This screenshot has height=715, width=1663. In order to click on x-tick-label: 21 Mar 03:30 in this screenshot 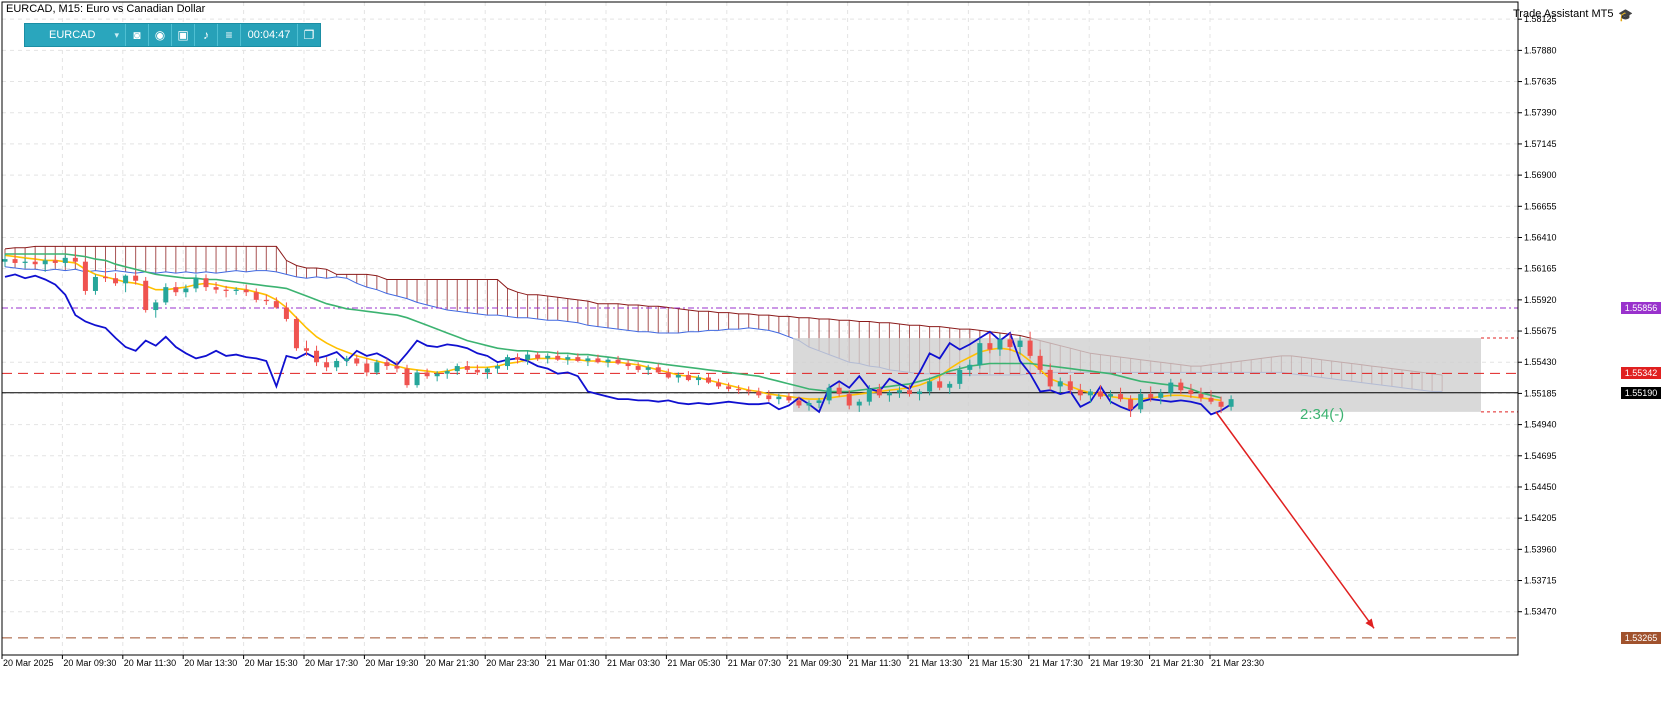, I will do `click(633, 663)`.